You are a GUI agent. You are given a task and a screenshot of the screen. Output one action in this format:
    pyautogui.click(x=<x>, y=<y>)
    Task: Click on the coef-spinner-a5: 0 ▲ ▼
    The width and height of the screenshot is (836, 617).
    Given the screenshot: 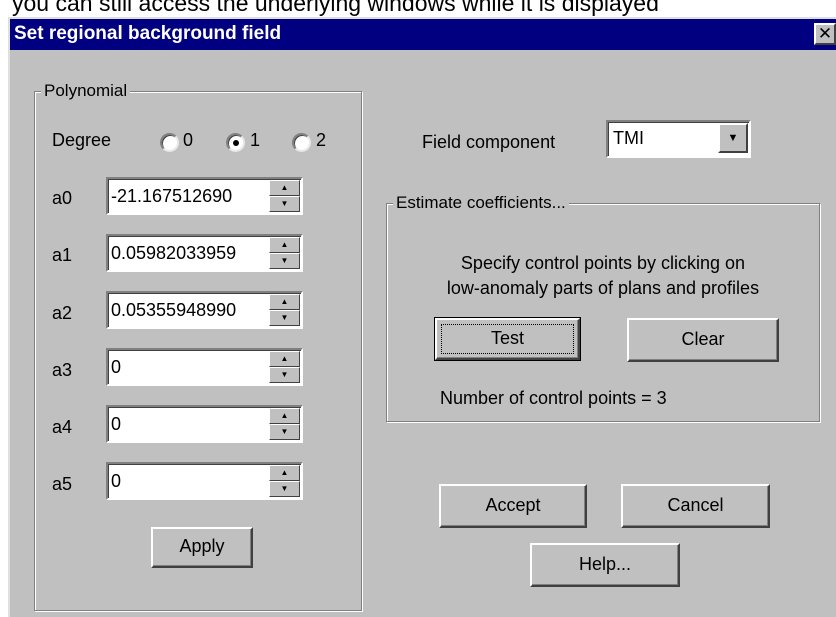 What is the action you would take?
    pyautogui.click(x=204, y=481)
    